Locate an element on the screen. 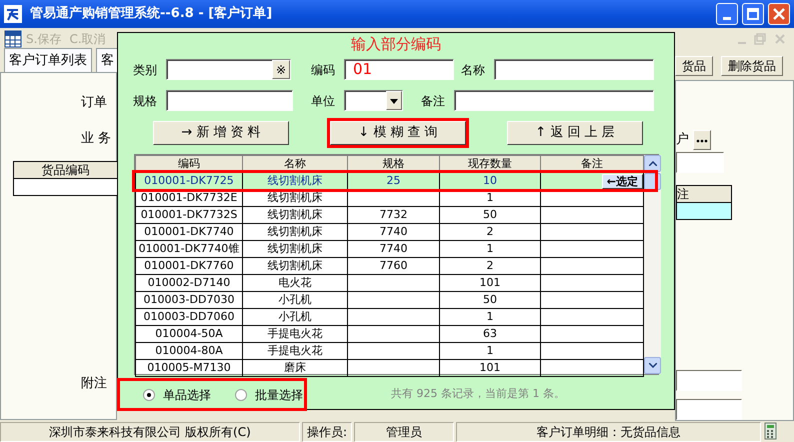 This screenshot has height=442, width=794. table-cell: 磨床 is located at coordinates (295, 368).